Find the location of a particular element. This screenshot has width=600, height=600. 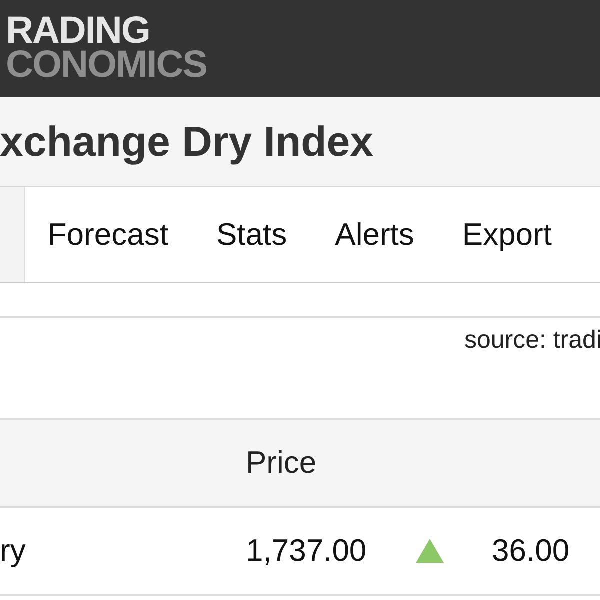

tab: Export is located at coordinates (507, 234).